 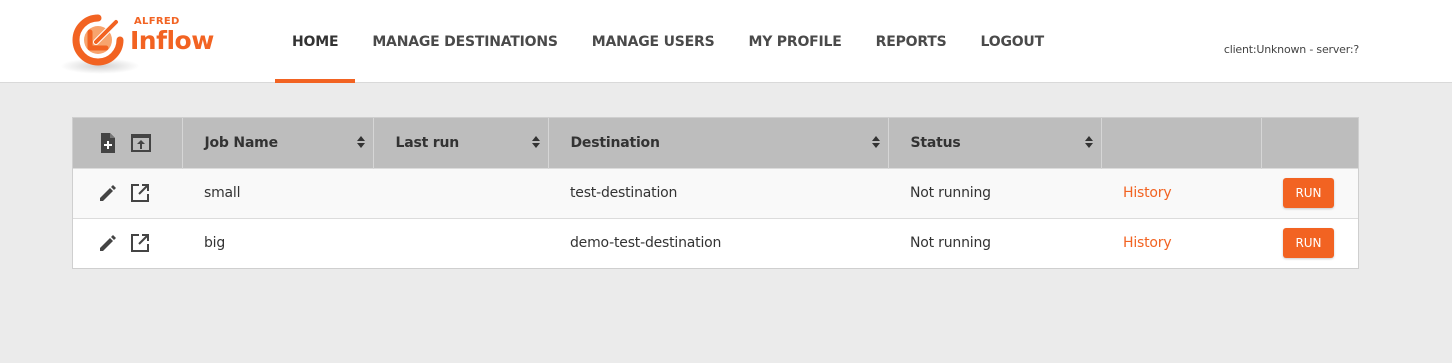 I want to click on header-destination: Destination, so click(x=718, y=143).